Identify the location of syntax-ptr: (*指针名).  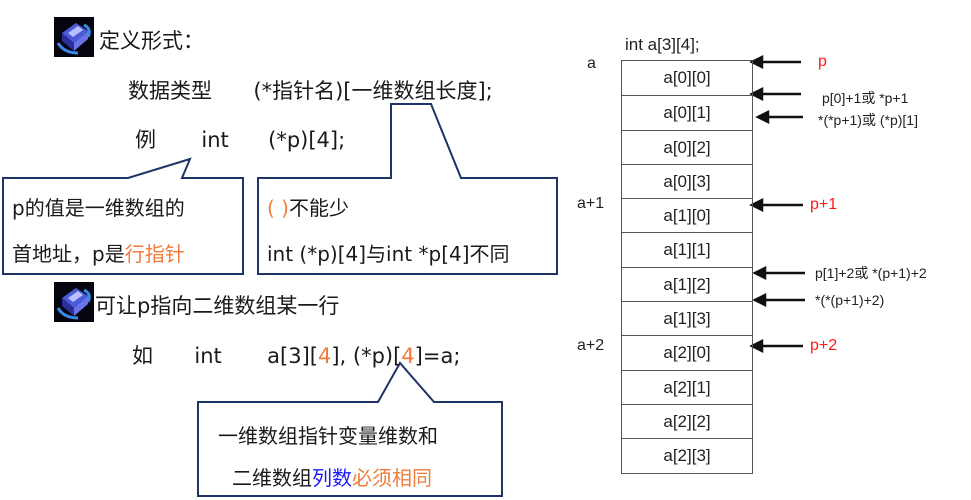
(298, 91).